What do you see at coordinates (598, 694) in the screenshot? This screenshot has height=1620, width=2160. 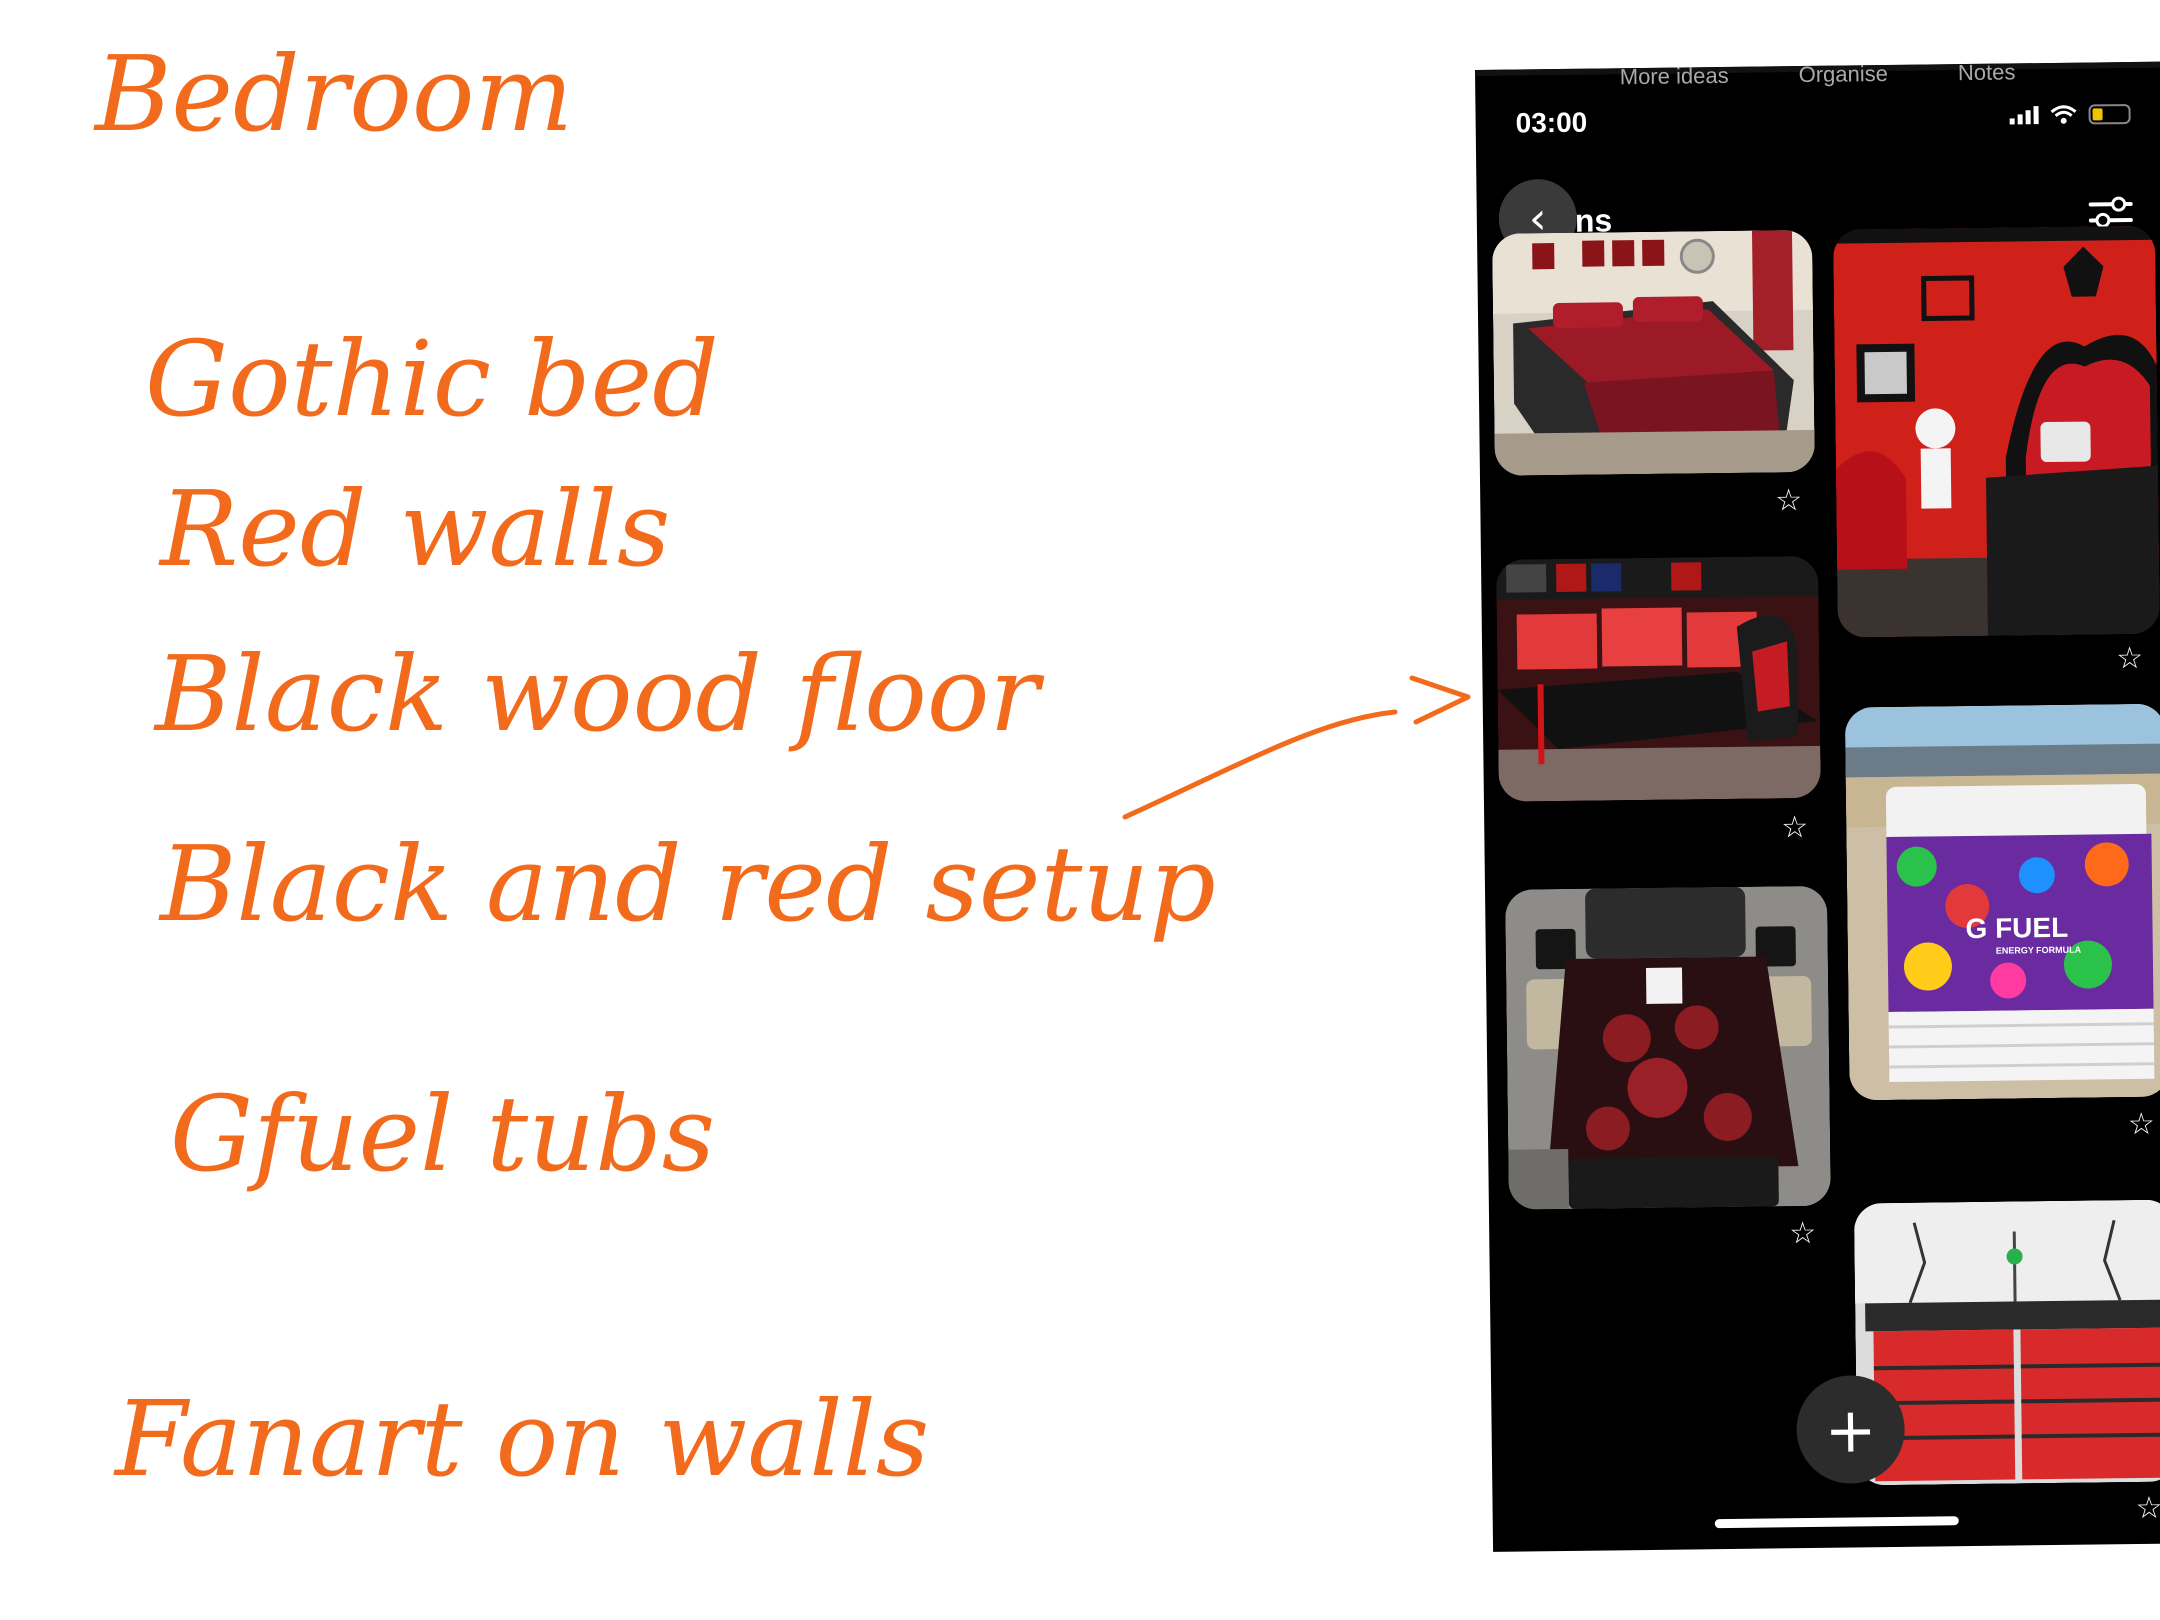 I see `note-item: Black wood floor` at bounding box center [598, 694].